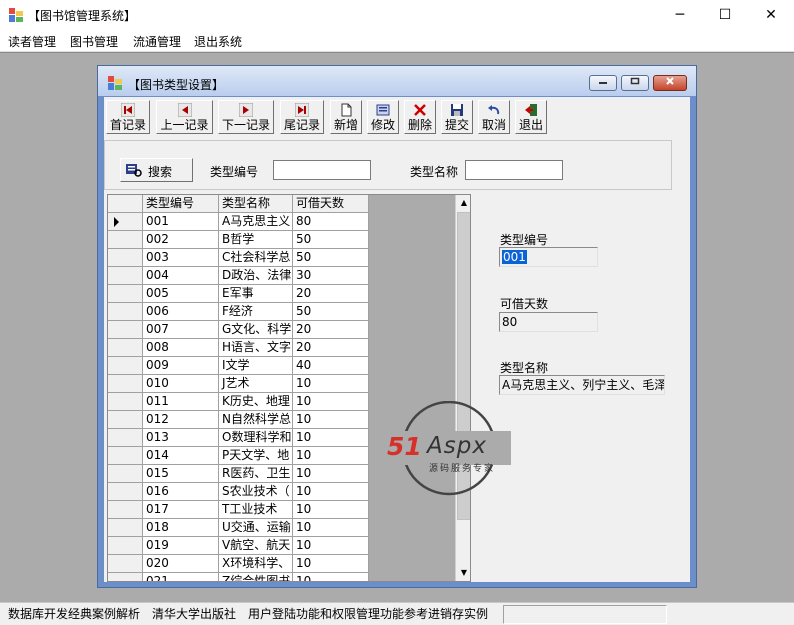 This screenshot has width=794, height=625. What do you see at coordinates (256, 474) in the screenshot?
I see `cell-type-name: R医药、卫生` at bounding box center [256, 474].